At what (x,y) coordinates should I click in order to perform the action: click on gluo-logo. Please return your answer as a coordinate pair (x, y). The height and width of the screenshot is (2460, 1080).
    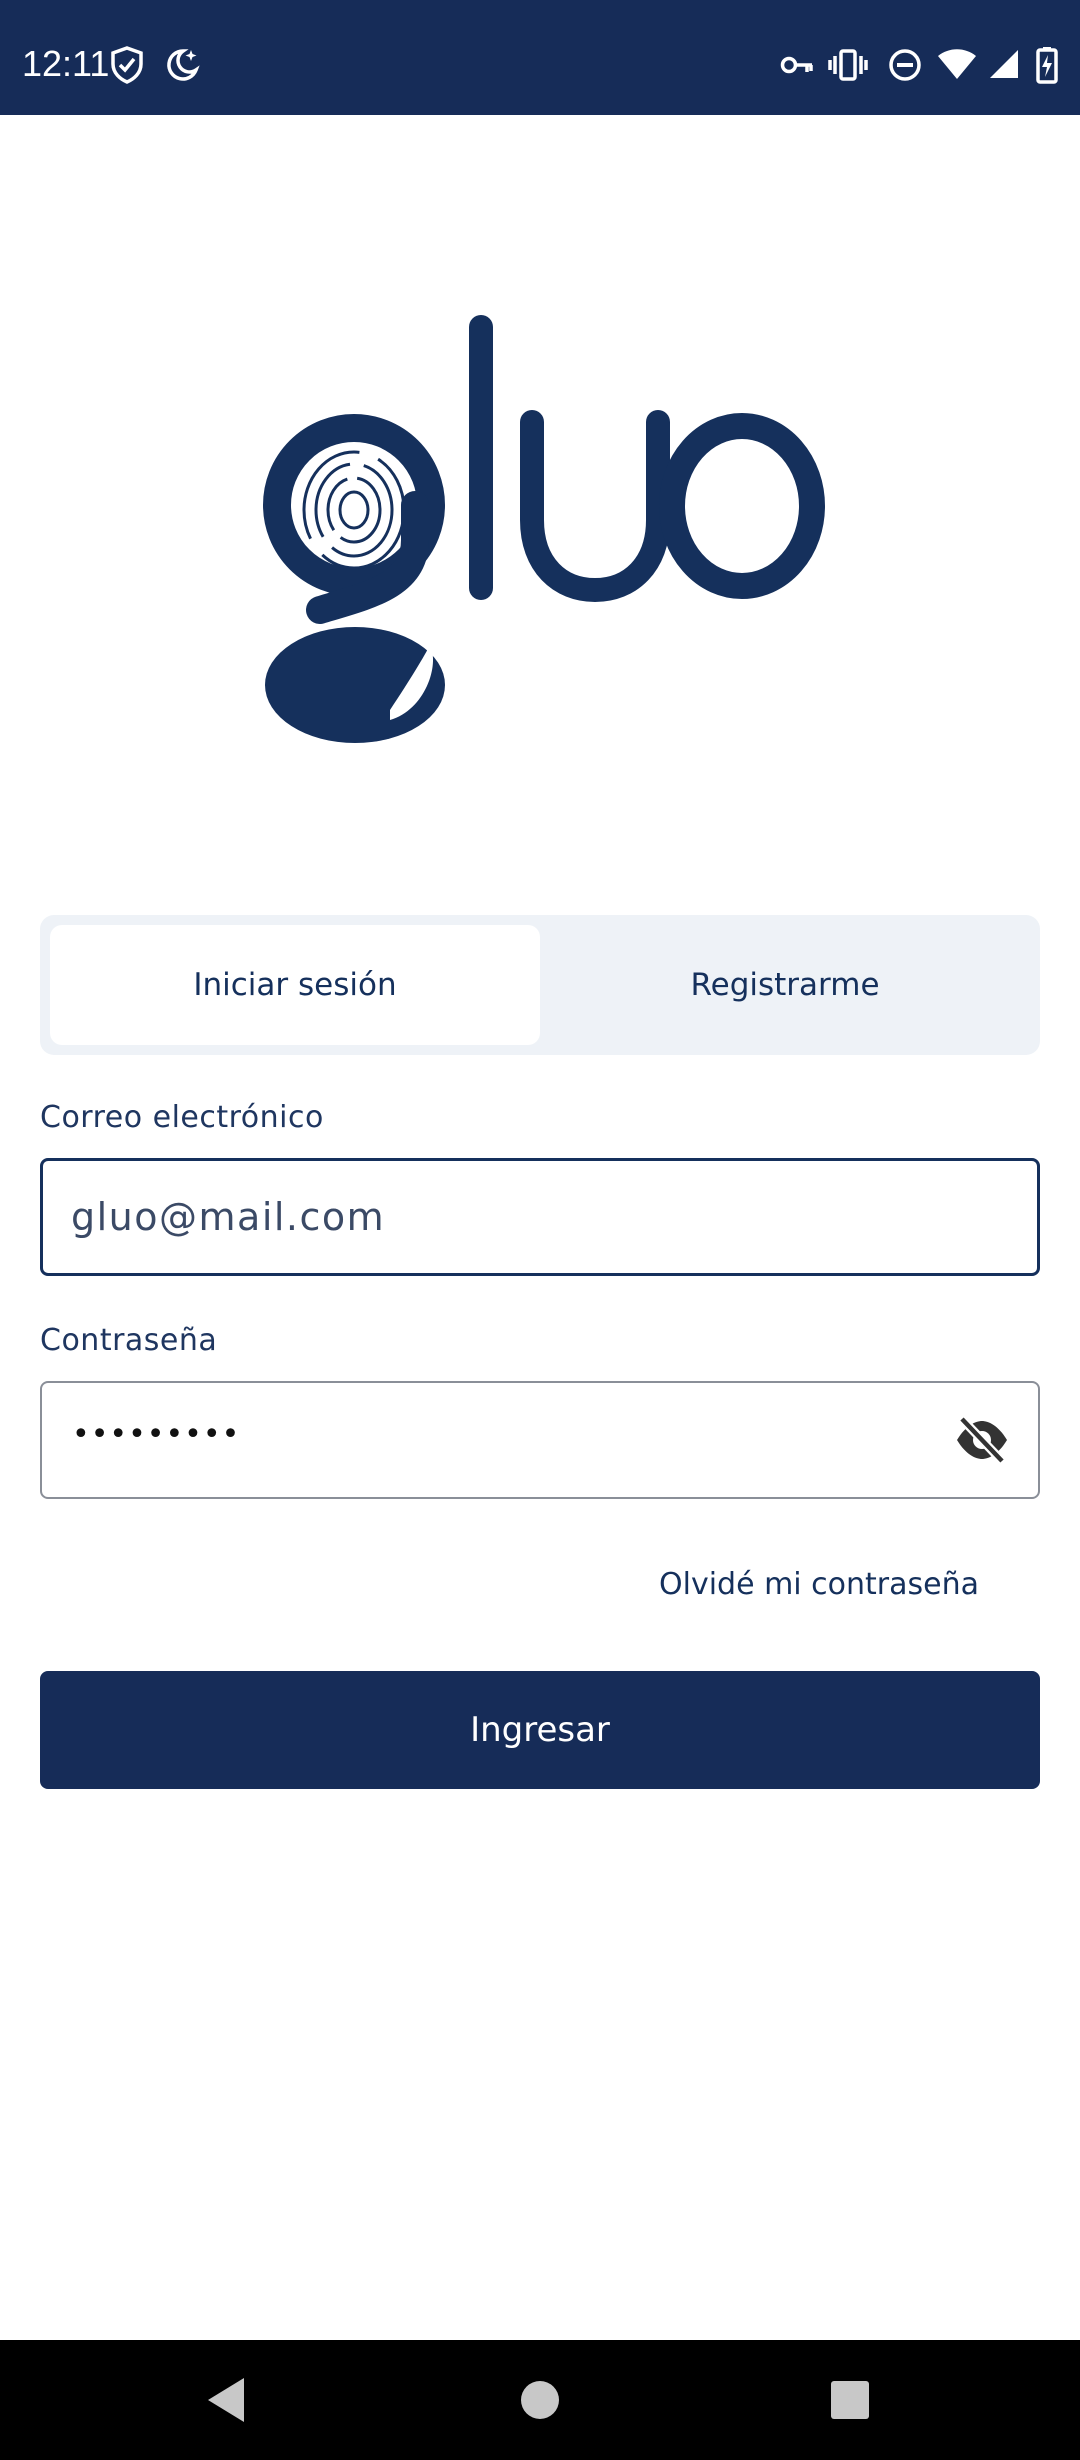
    Looking at the image, I should click on (544, 529).